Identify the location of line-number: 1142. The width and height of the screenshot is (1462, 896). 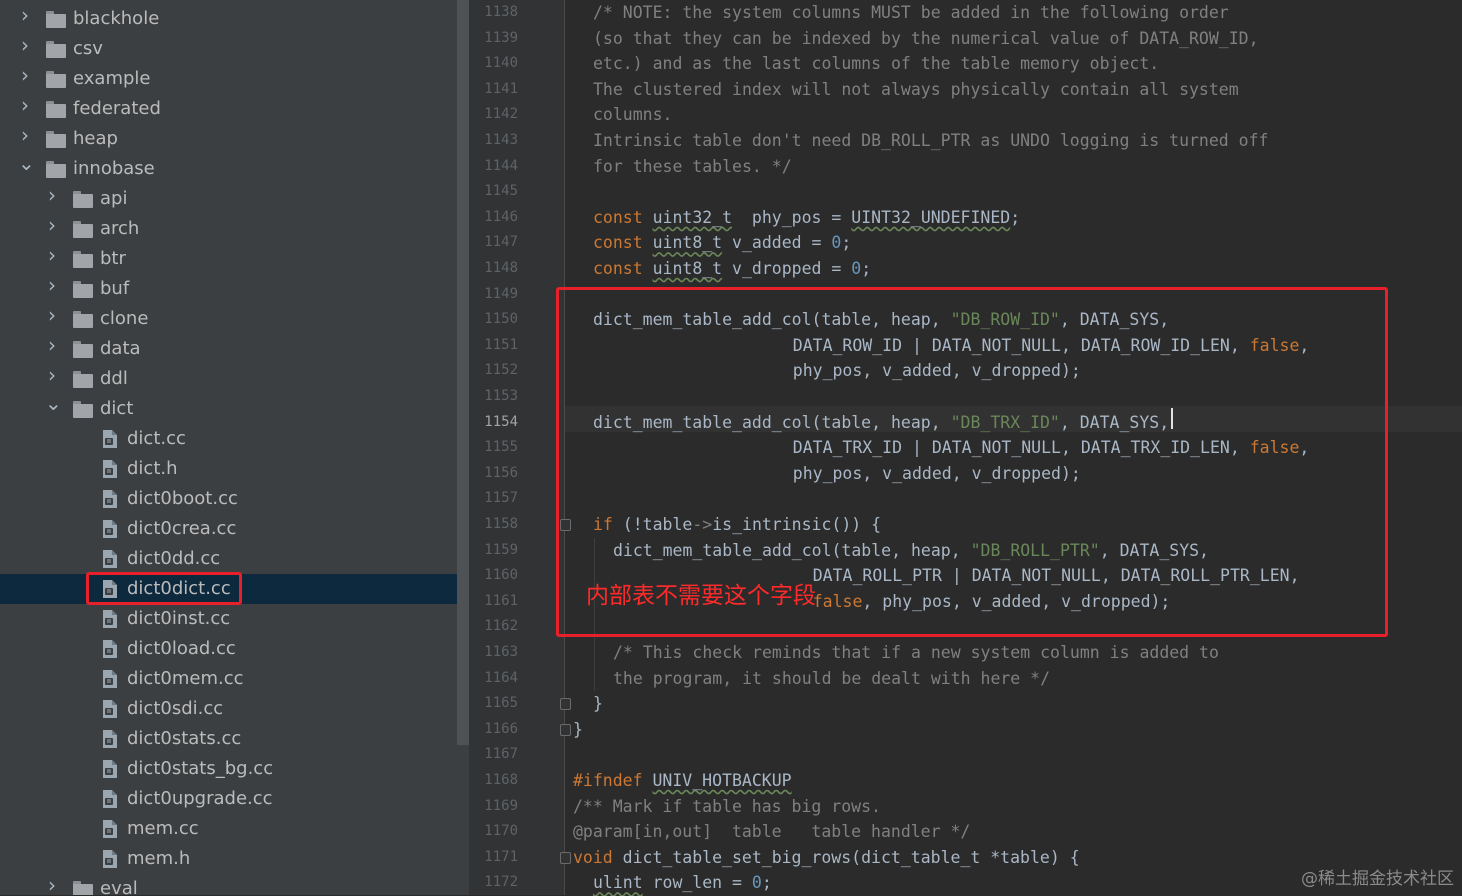
(501, 114).